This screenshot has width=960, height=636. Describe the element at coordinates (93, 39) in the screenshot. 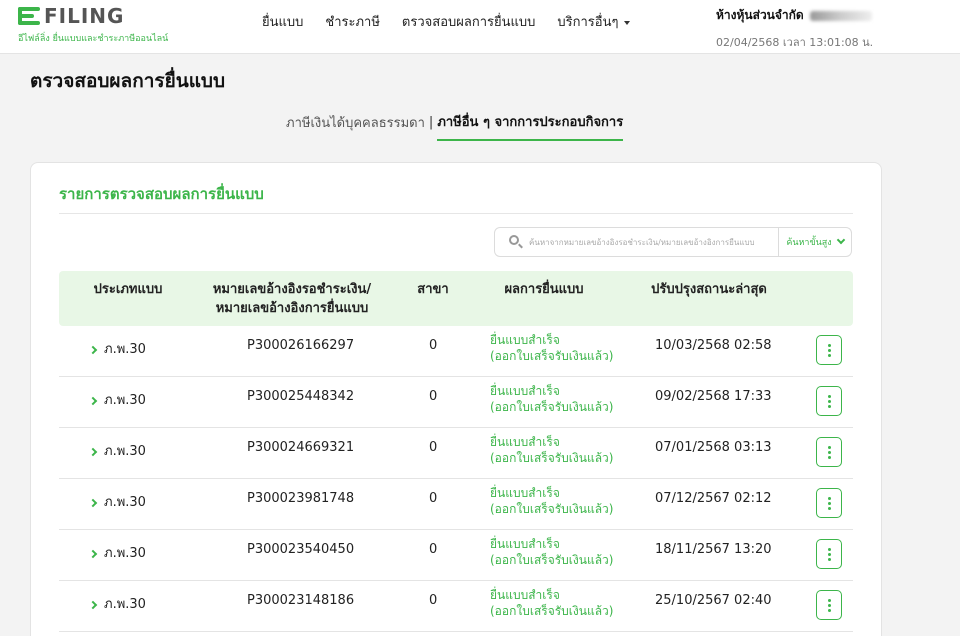

I see `logo-subtitle: อีไฟล์ลิ่ง ยื่นแบบและชำระภาษีออนไลน์` at that location.